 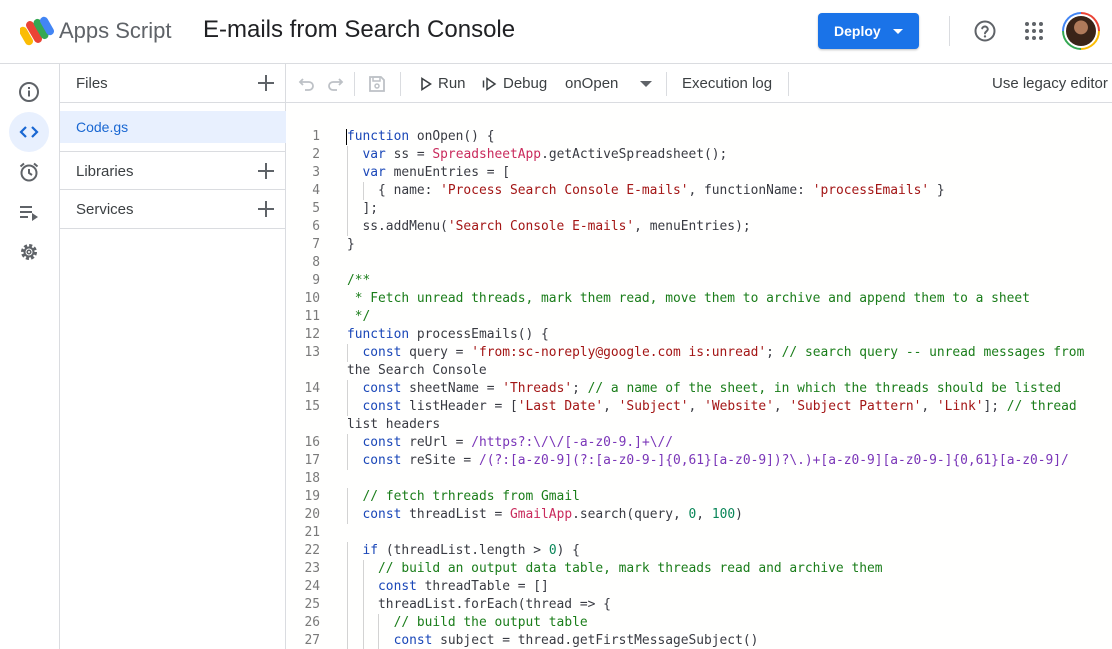 What do you see at coordinates (699, 317) in the screenshot?
I see `code-line: 11 */` at bounding box center [699, 317].